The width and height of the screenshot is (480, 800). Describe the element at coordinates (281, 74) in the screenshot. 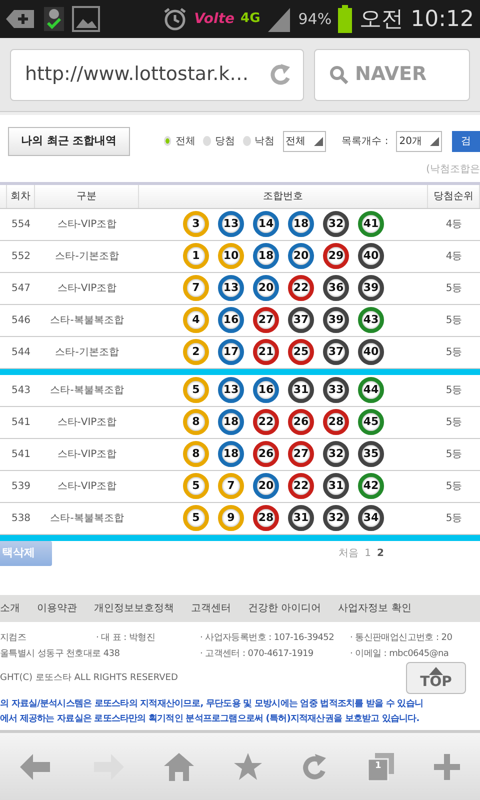

I see `refresh-icon` at that location.